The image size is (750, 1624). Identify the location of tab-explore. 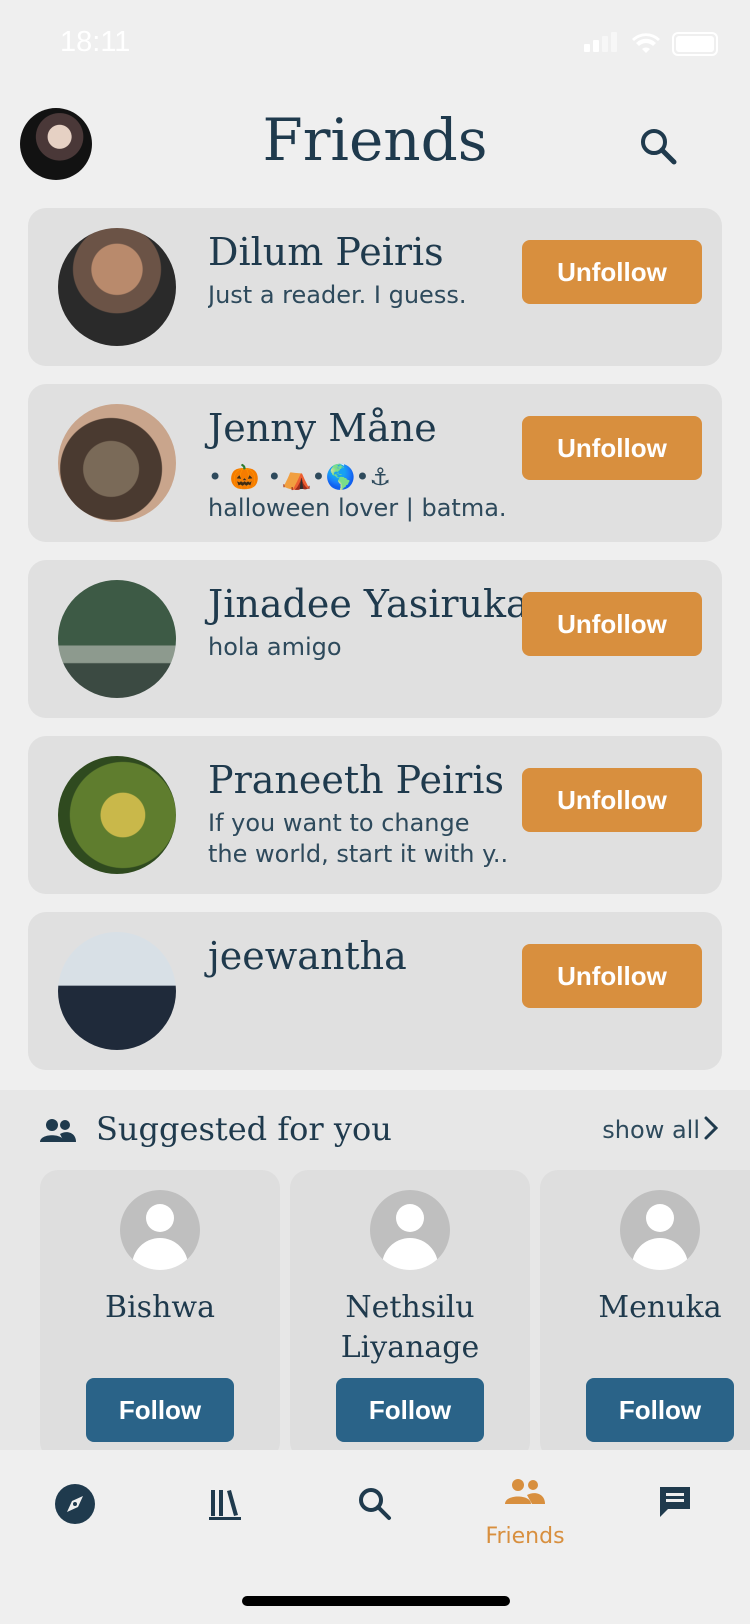
(75, 1520).